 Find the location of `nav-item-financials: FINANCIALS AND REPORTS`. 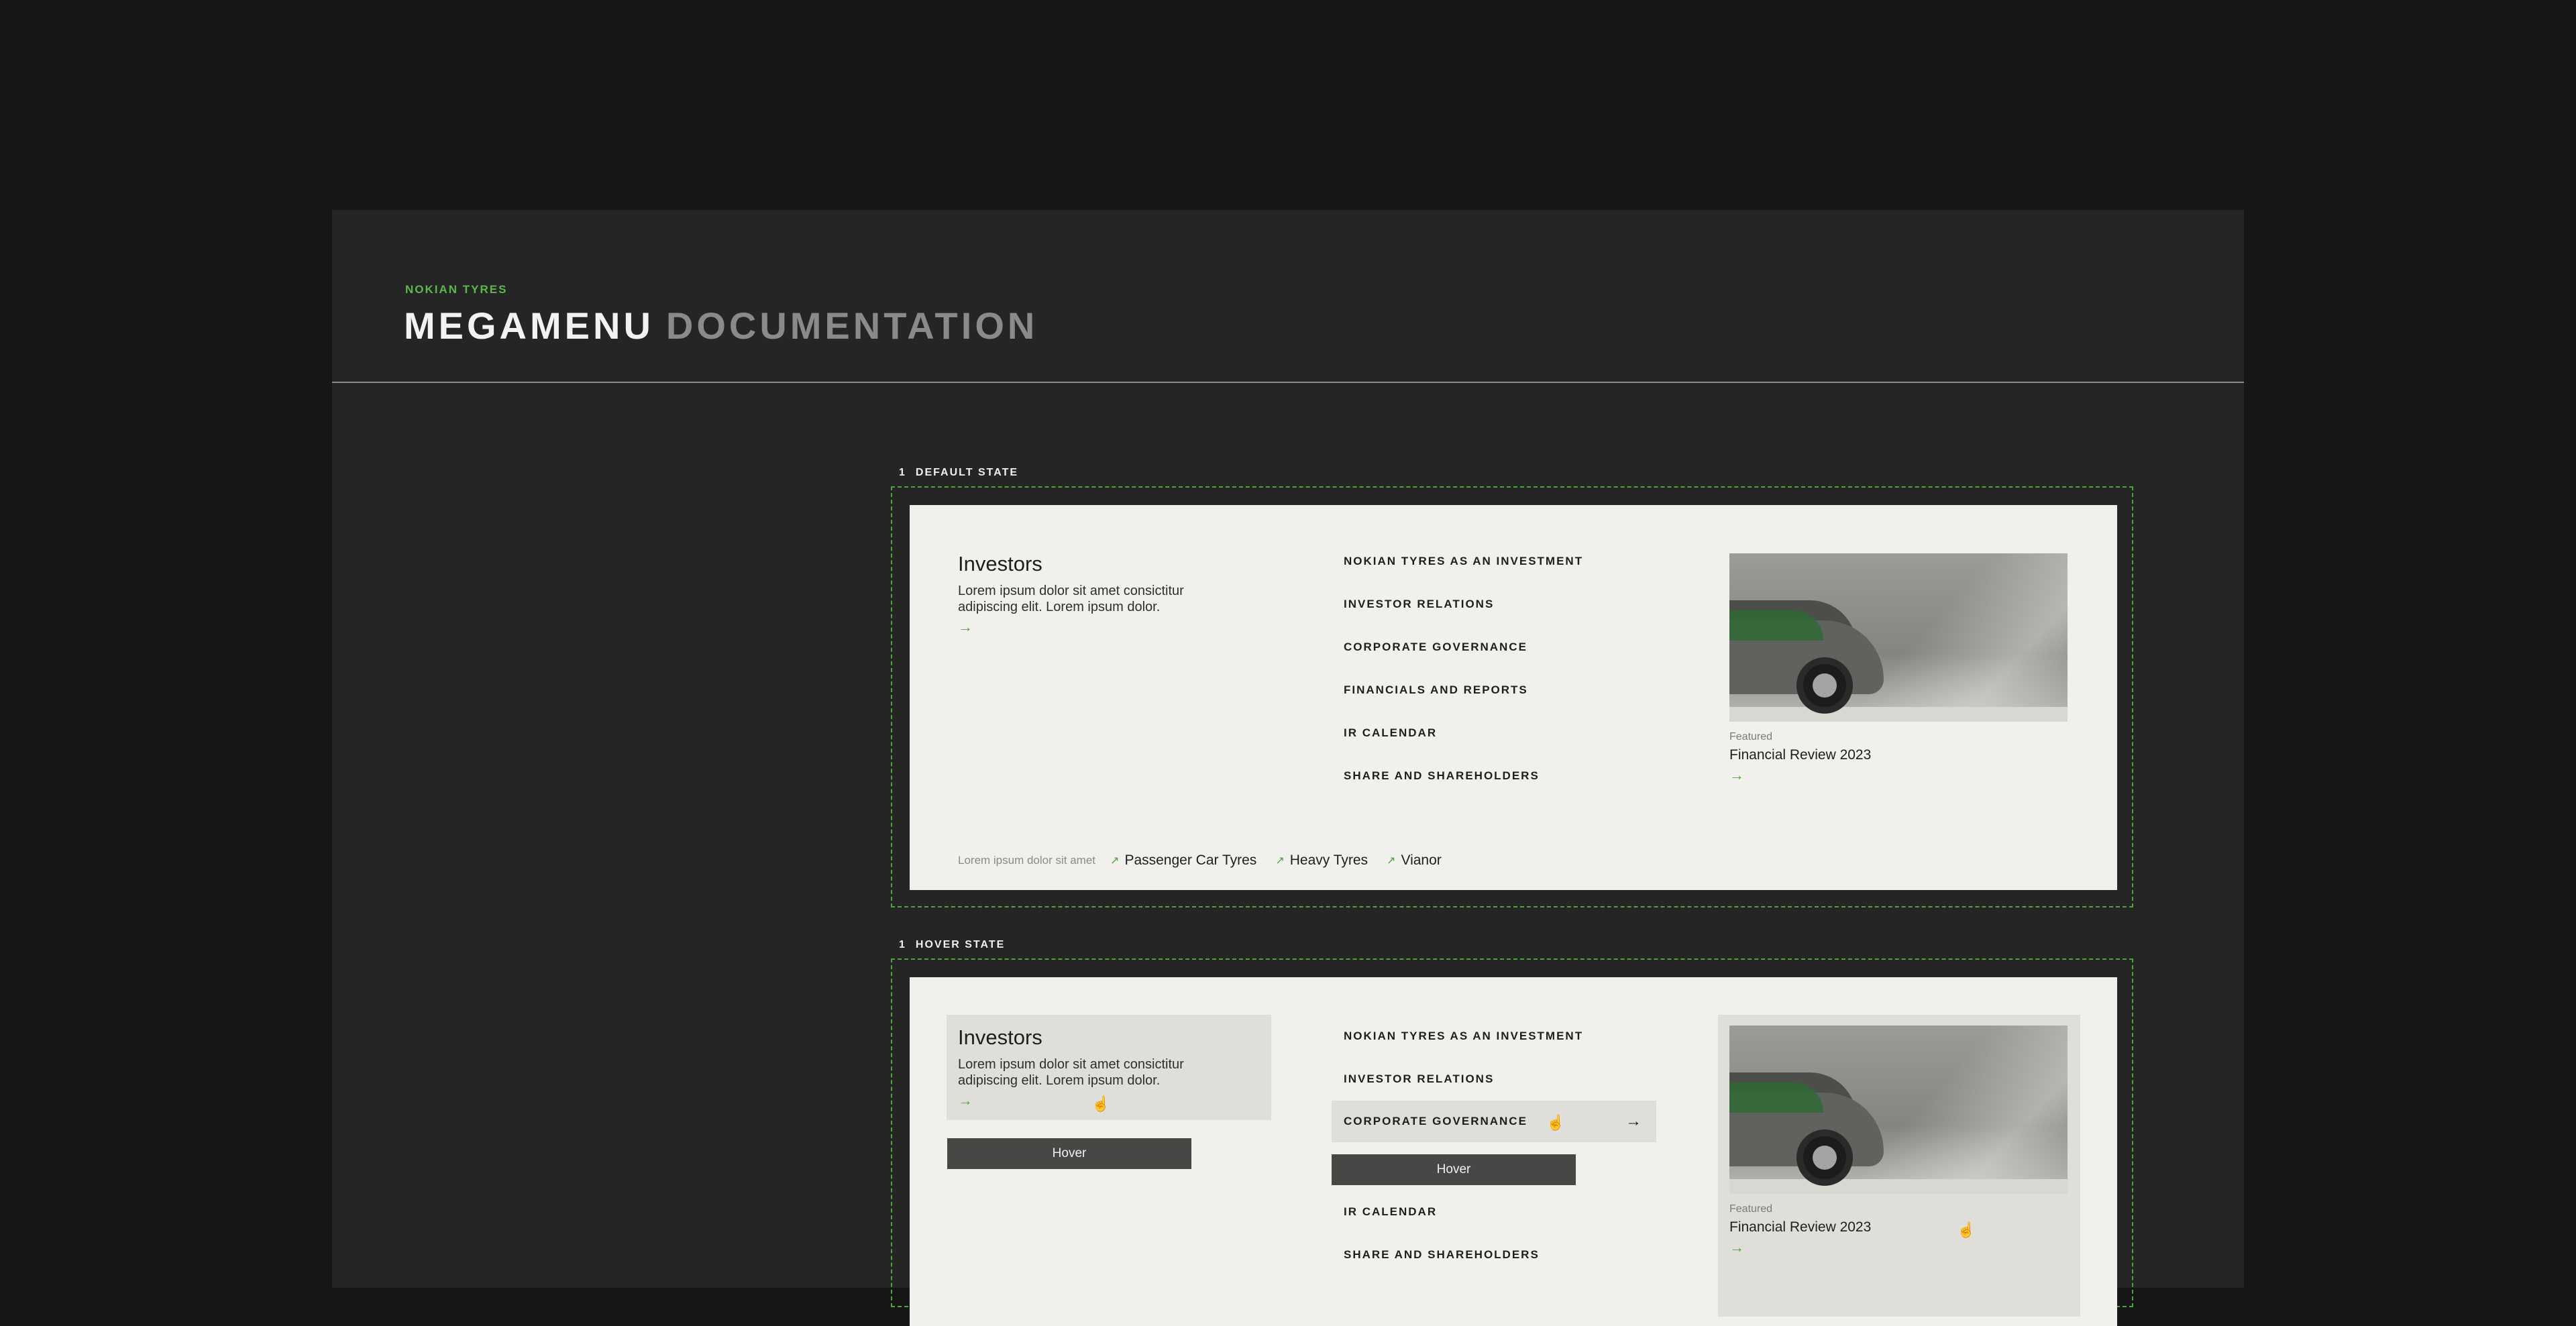

nav-item-financials: FINANCIALS AND REPORTS is located at coordinates (1463, 691).